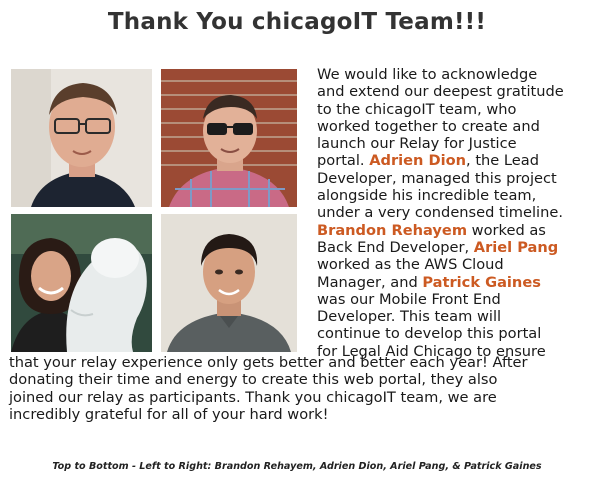  What do you see at coordinates (297, 22) in the screenshot?
I see `page-title: Thank You chicagoIT Team!!!` at bounding box center [297, 22].